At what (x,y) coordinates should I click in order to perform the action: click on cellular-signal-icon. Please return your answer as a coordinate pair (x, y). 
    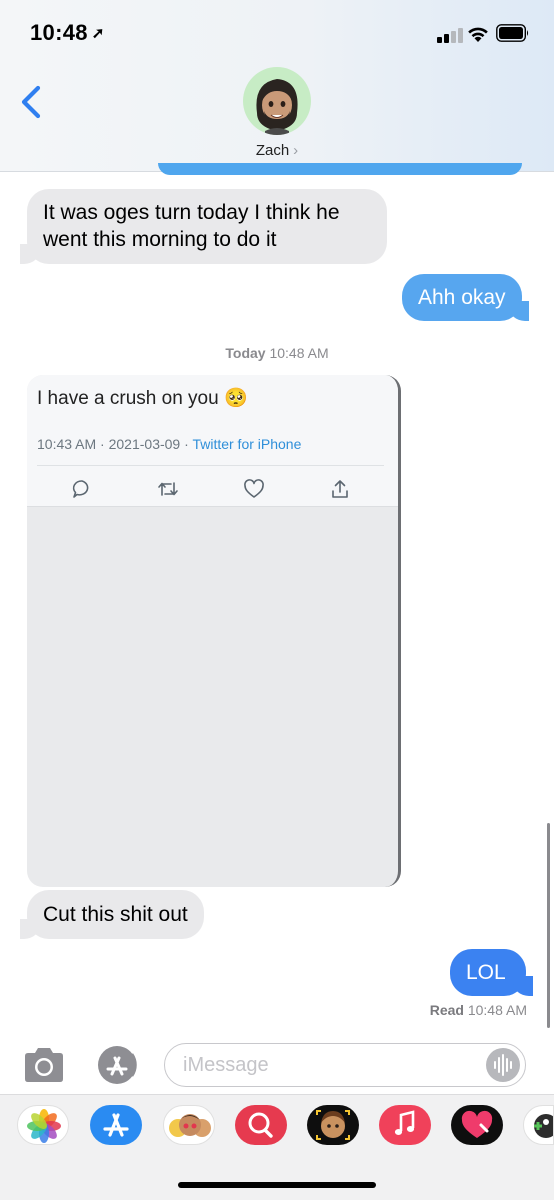
    Looking at the image, I should click on (450, 35).